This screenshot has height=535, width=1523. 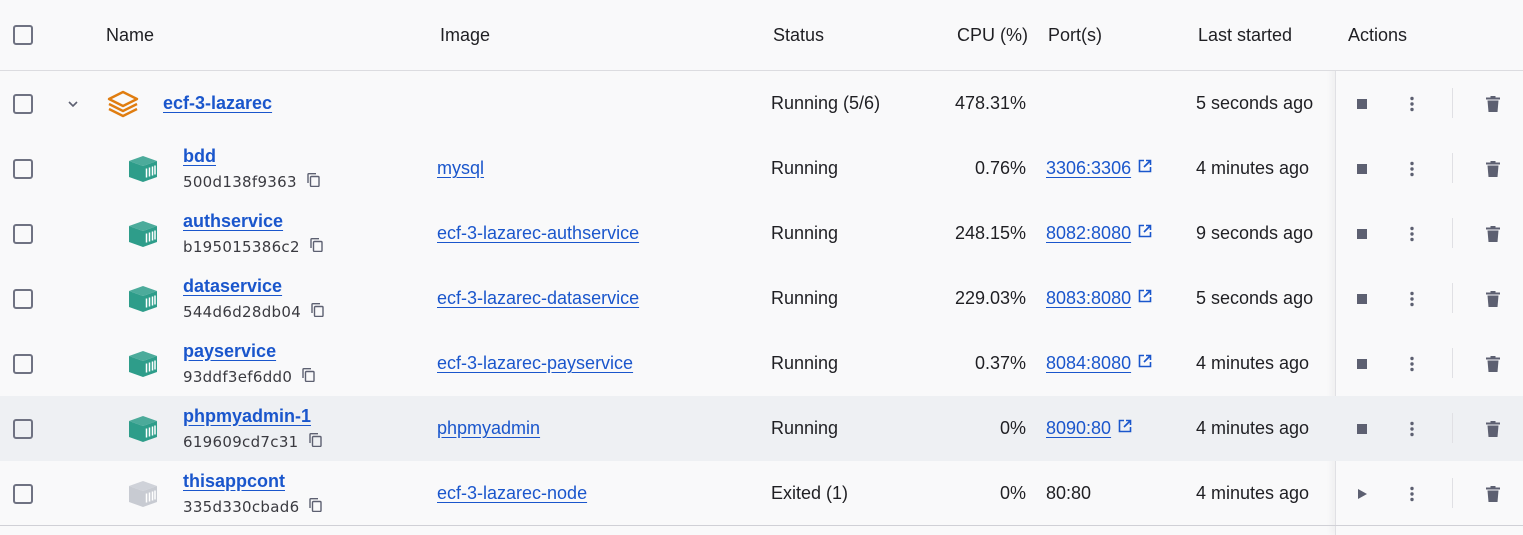 I want to click on container-icon, so click(x=143, y=168).